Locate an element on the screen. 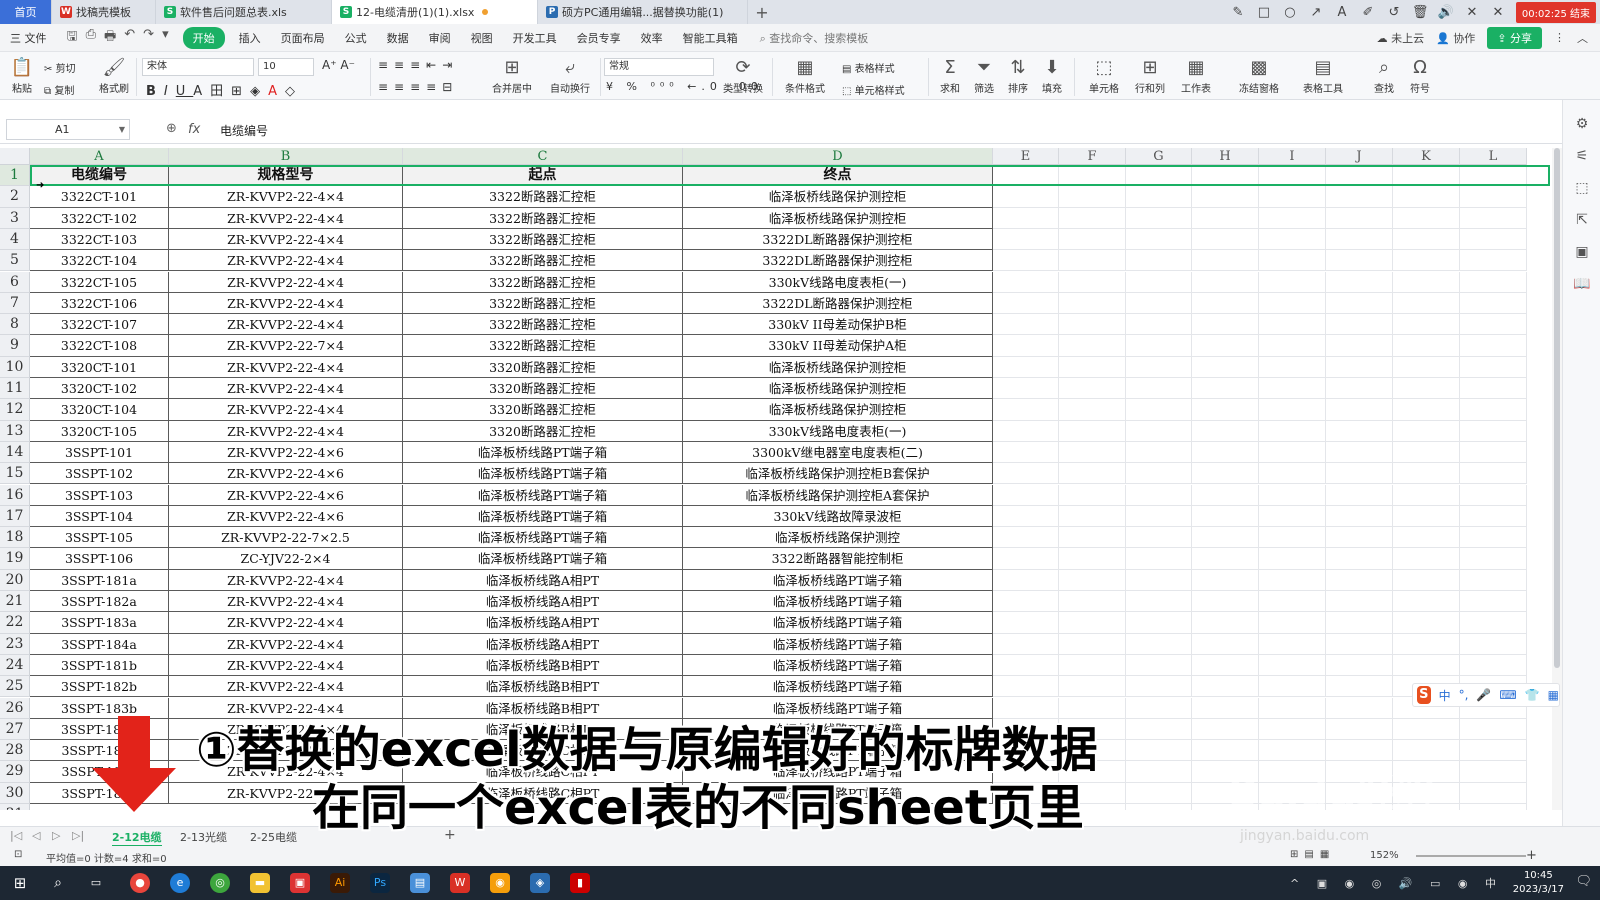 The width and height of the screenshot is (1600, 900). ribbon-tab: 公式 is located at coordinates (356, 38).